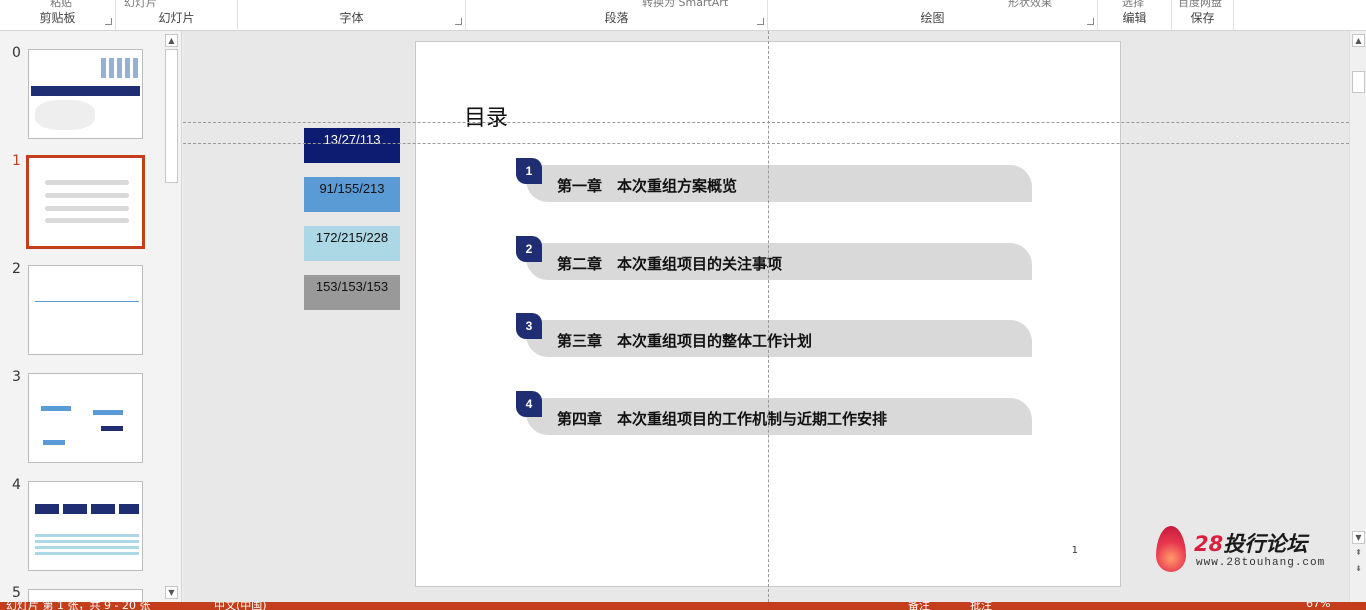 Image resolution: width=1366 pixels, height=610 pixels. I want to click on slide-thumbnail-1-selected, so click(85, 202).